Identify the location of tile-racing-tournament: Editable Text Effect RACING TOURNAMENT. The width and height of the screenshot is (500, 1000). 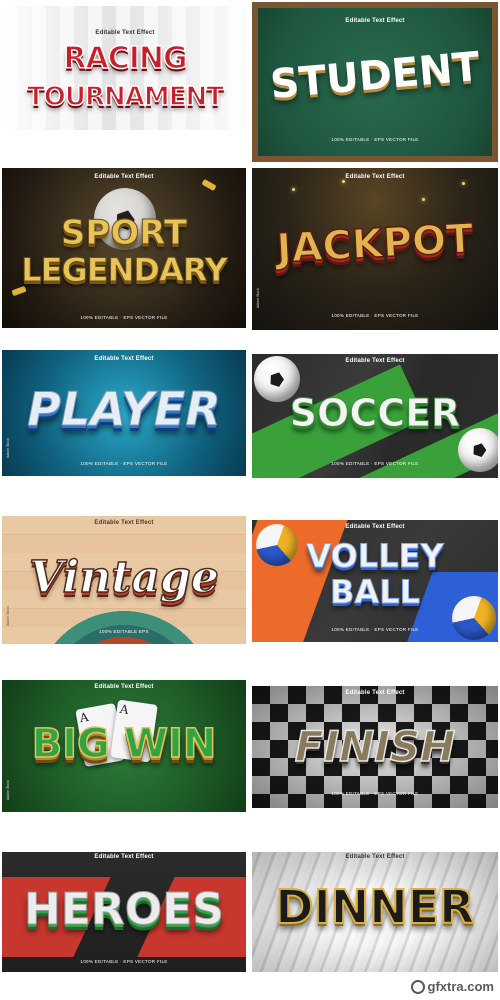
(125, 68).